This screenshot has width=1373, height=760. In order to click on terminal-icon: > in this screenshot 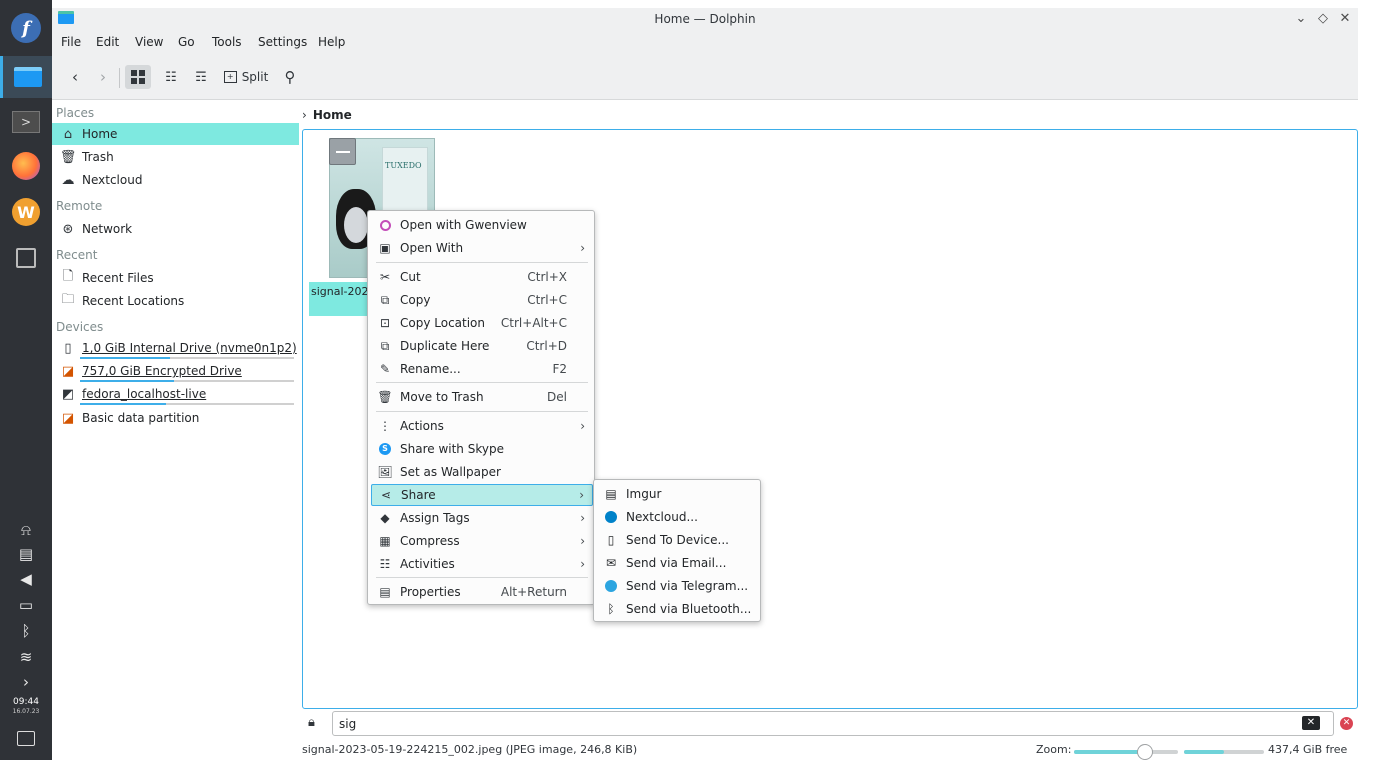, I will do `click(26, 122)`.